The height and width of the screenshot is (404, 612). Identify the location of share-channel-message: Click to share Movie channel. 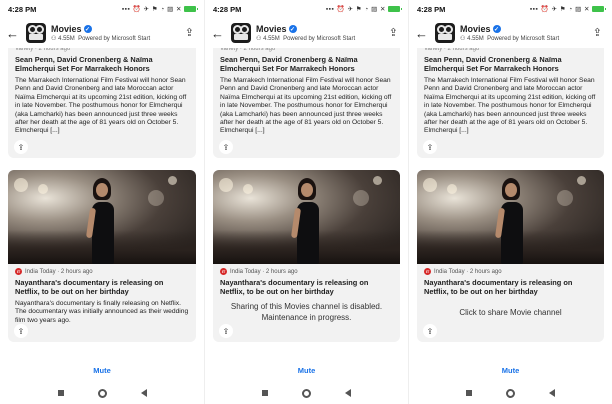
(510, 307).